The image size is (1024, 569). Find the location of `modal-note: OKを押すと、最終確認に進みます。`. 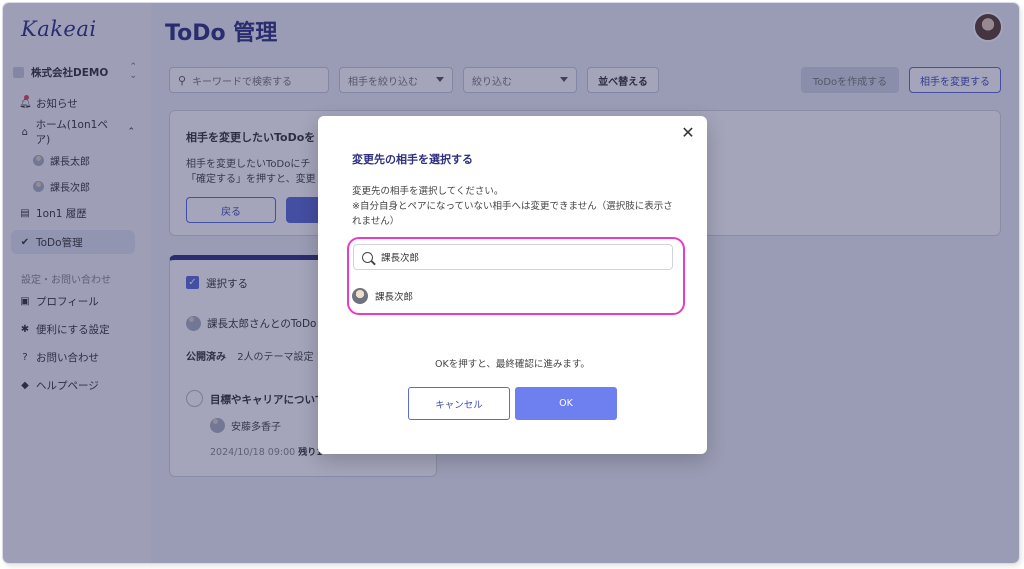

modal-note: OKを押すと、最終確認に進みます。 is located at coordinates (512, 364).